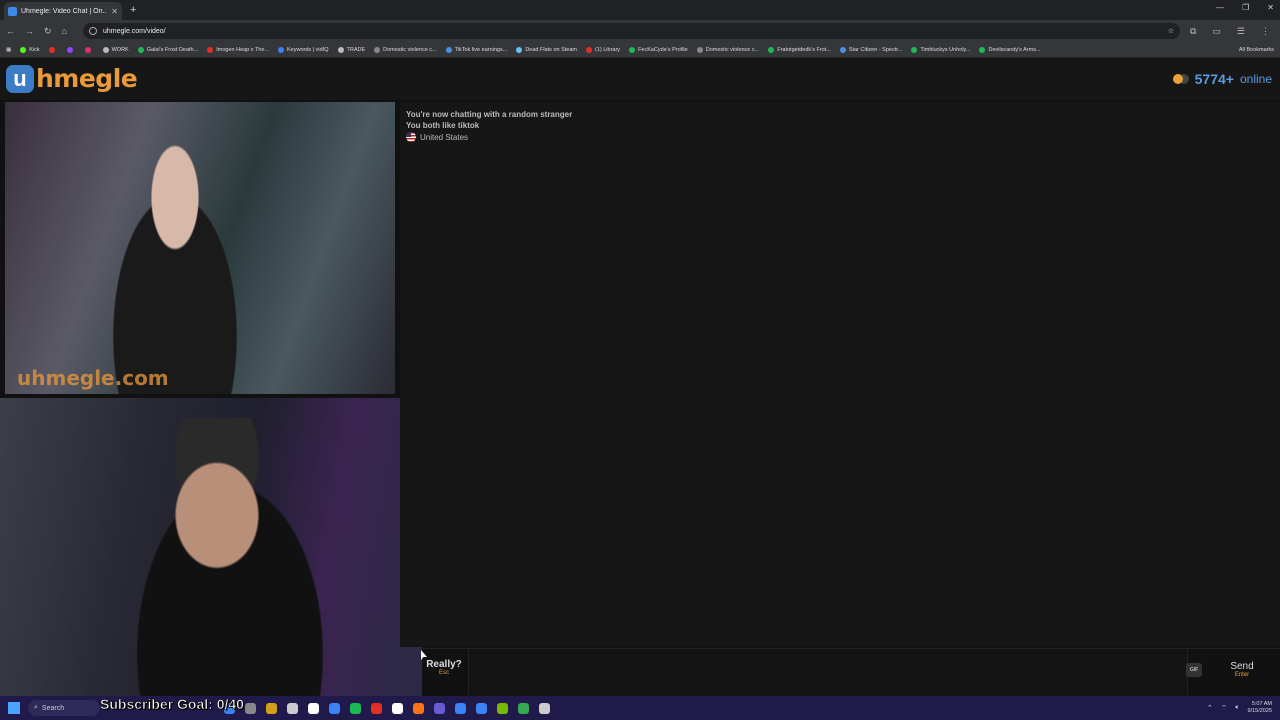 The height and width of the screenshot is (720, 1280). I want to click on bookmark-label: FecKaCyde's Profile, so click(663, 49).